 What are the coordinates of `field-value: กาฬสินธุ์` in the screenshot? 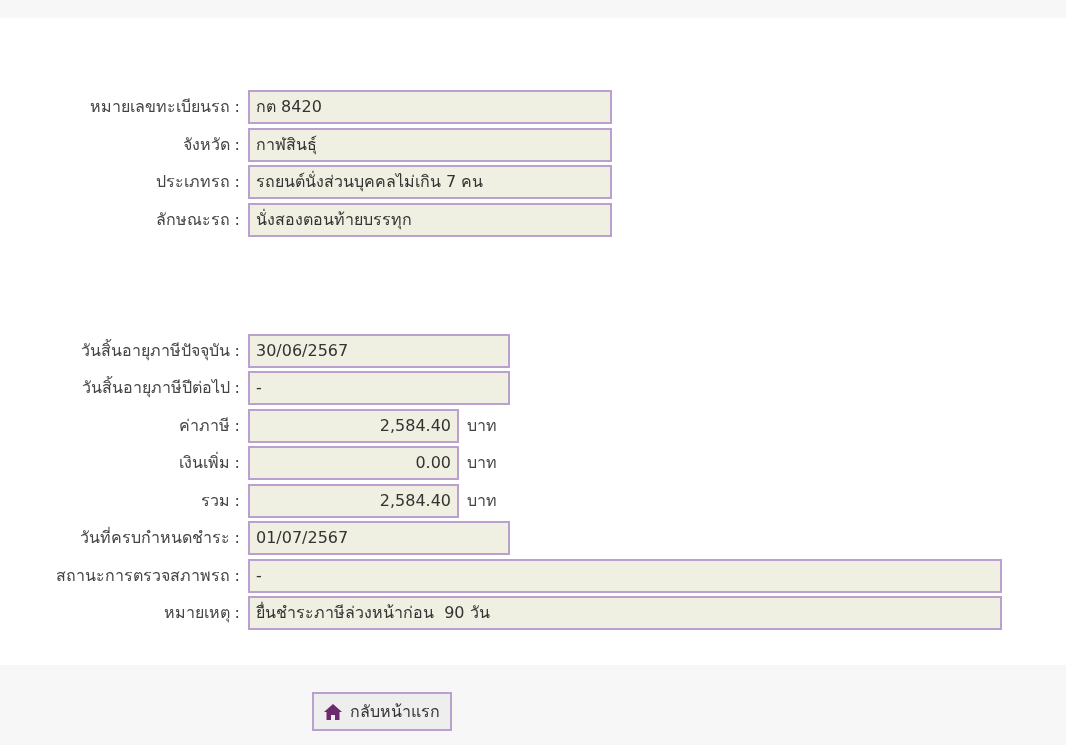 It's located at (430, 144).